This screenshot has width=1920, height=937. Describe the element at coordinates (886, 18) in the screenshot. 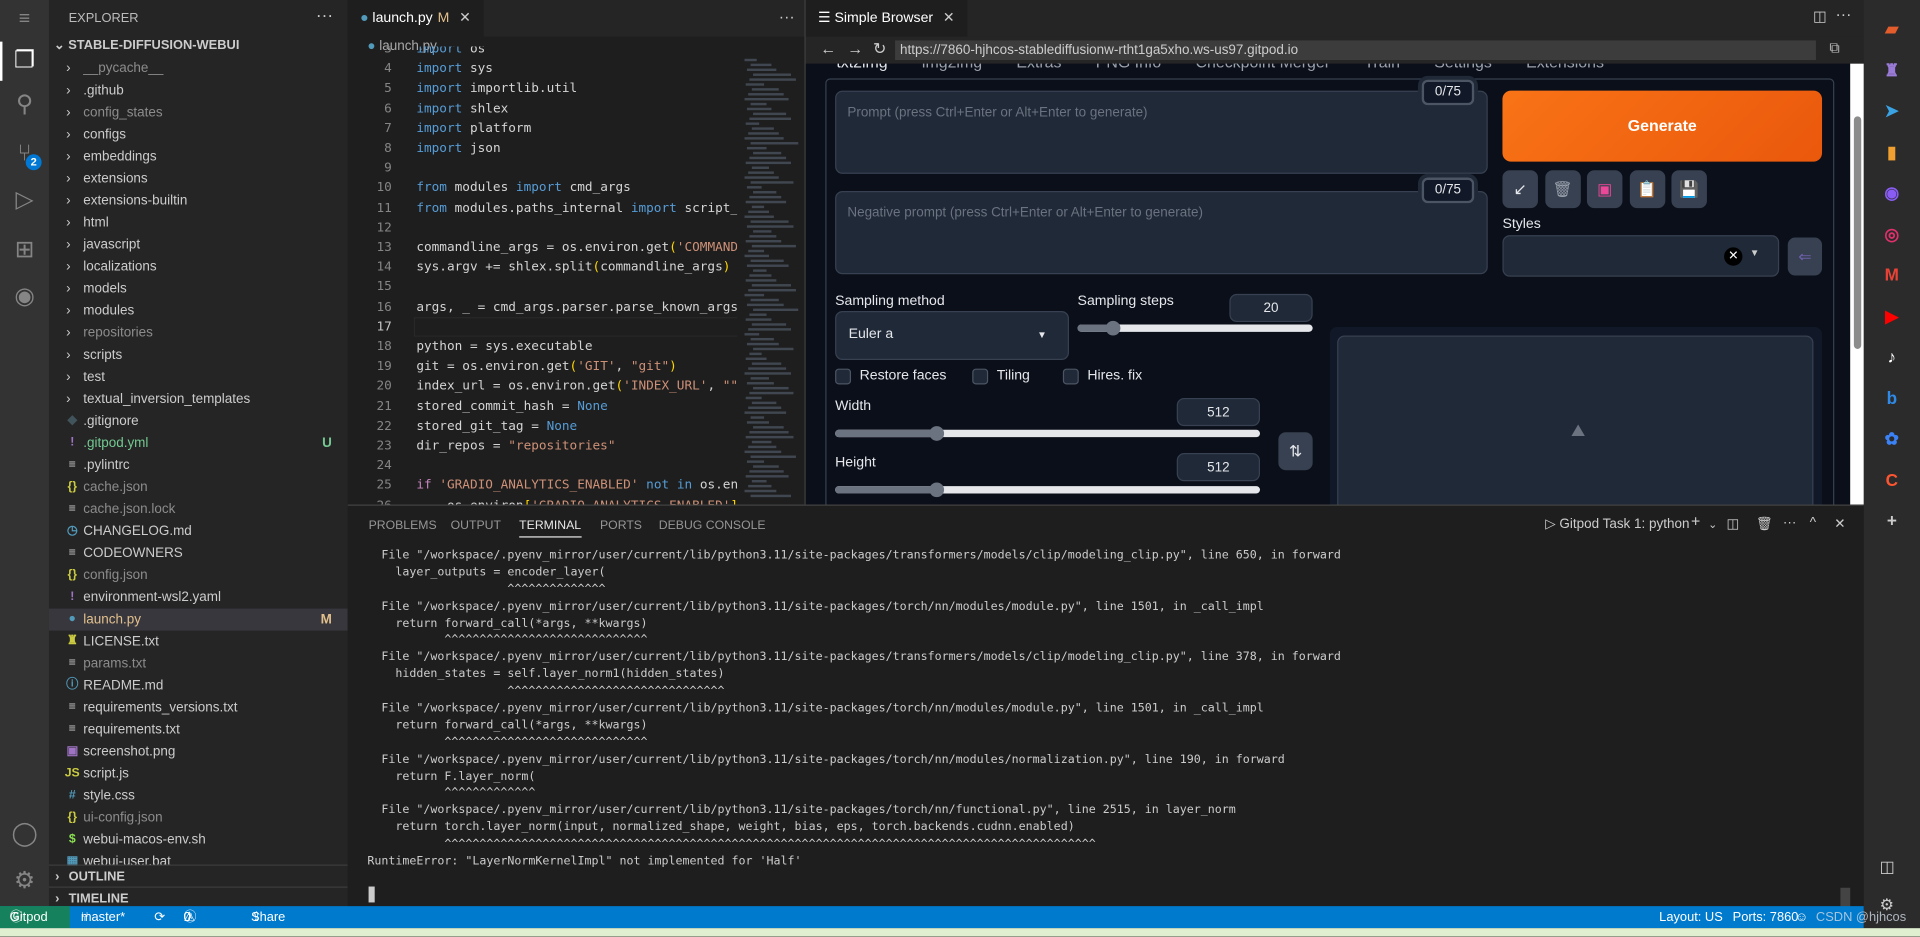

I see `tab-simple-browser: ☰ Simple Browser ✕` at that location.